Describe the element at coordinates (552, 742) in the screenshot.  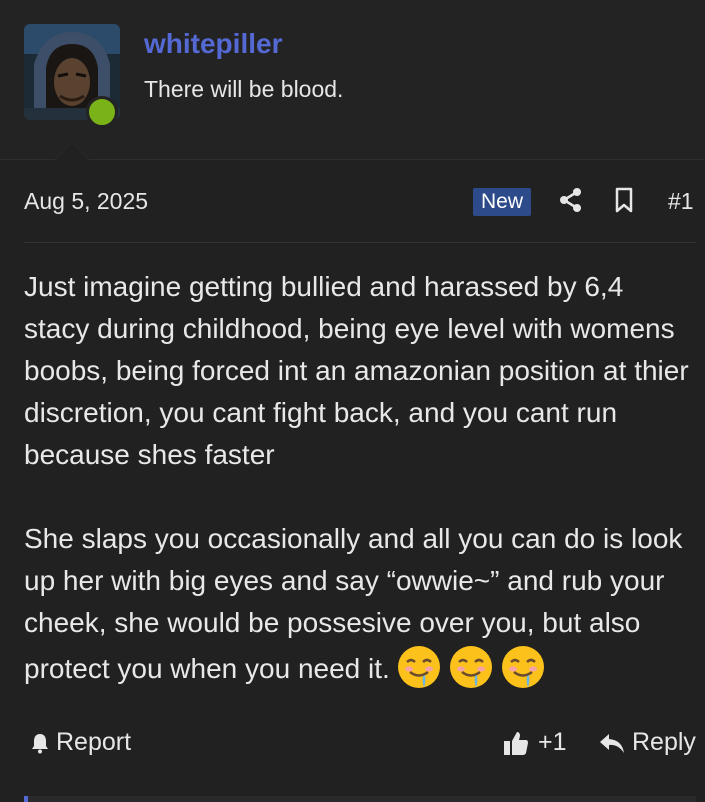
I see `like-count: +1` at that location.